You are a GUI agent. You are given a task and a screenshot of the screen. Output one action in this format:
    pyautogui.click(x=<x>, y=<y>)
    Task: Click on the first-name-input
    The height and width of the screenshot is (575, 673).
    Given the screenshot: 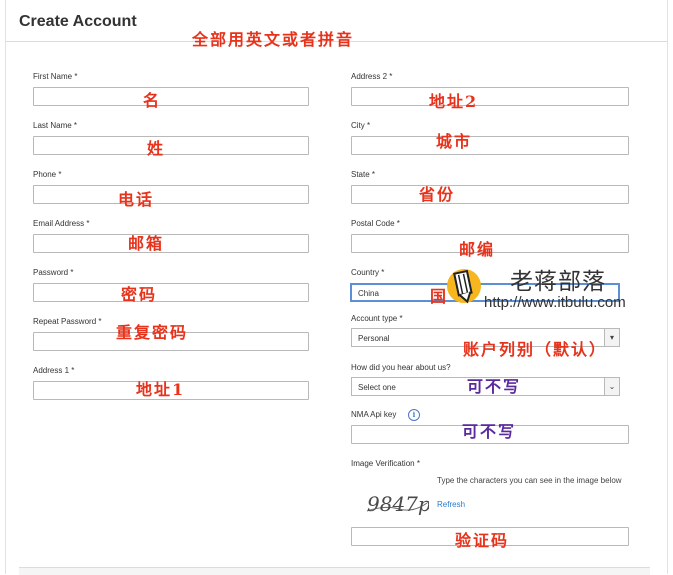 What is the action you would take?
    pyautogui.click(x=171, y=96)
    